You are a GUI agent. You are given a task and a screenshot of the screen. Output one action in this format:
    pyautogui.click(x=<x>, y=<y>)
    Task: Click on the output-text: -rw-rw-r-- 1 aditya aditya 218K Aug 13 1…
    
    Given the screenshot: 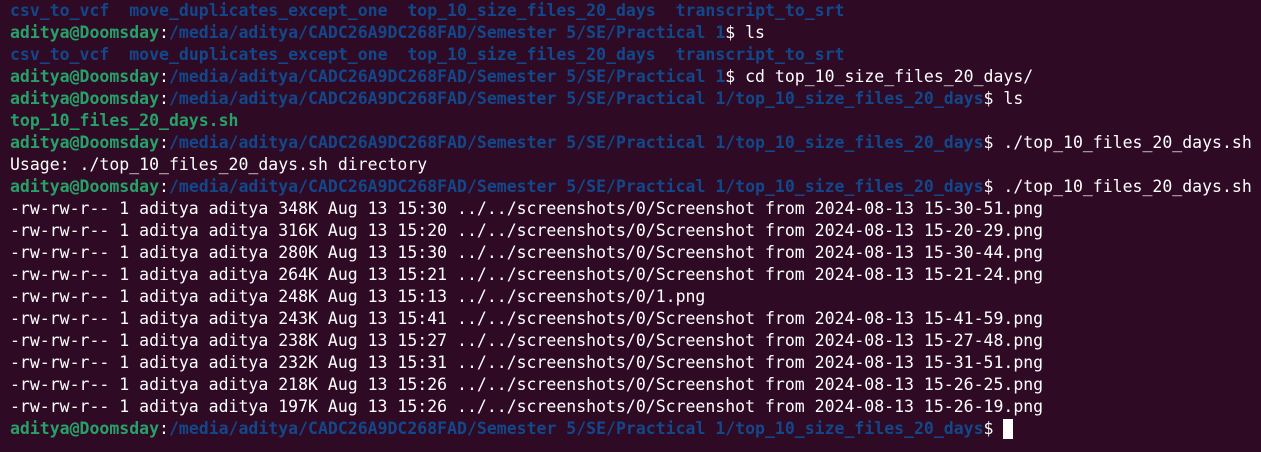 What is the action you would take?
    pyautogui.click(x=527, y=384)
    